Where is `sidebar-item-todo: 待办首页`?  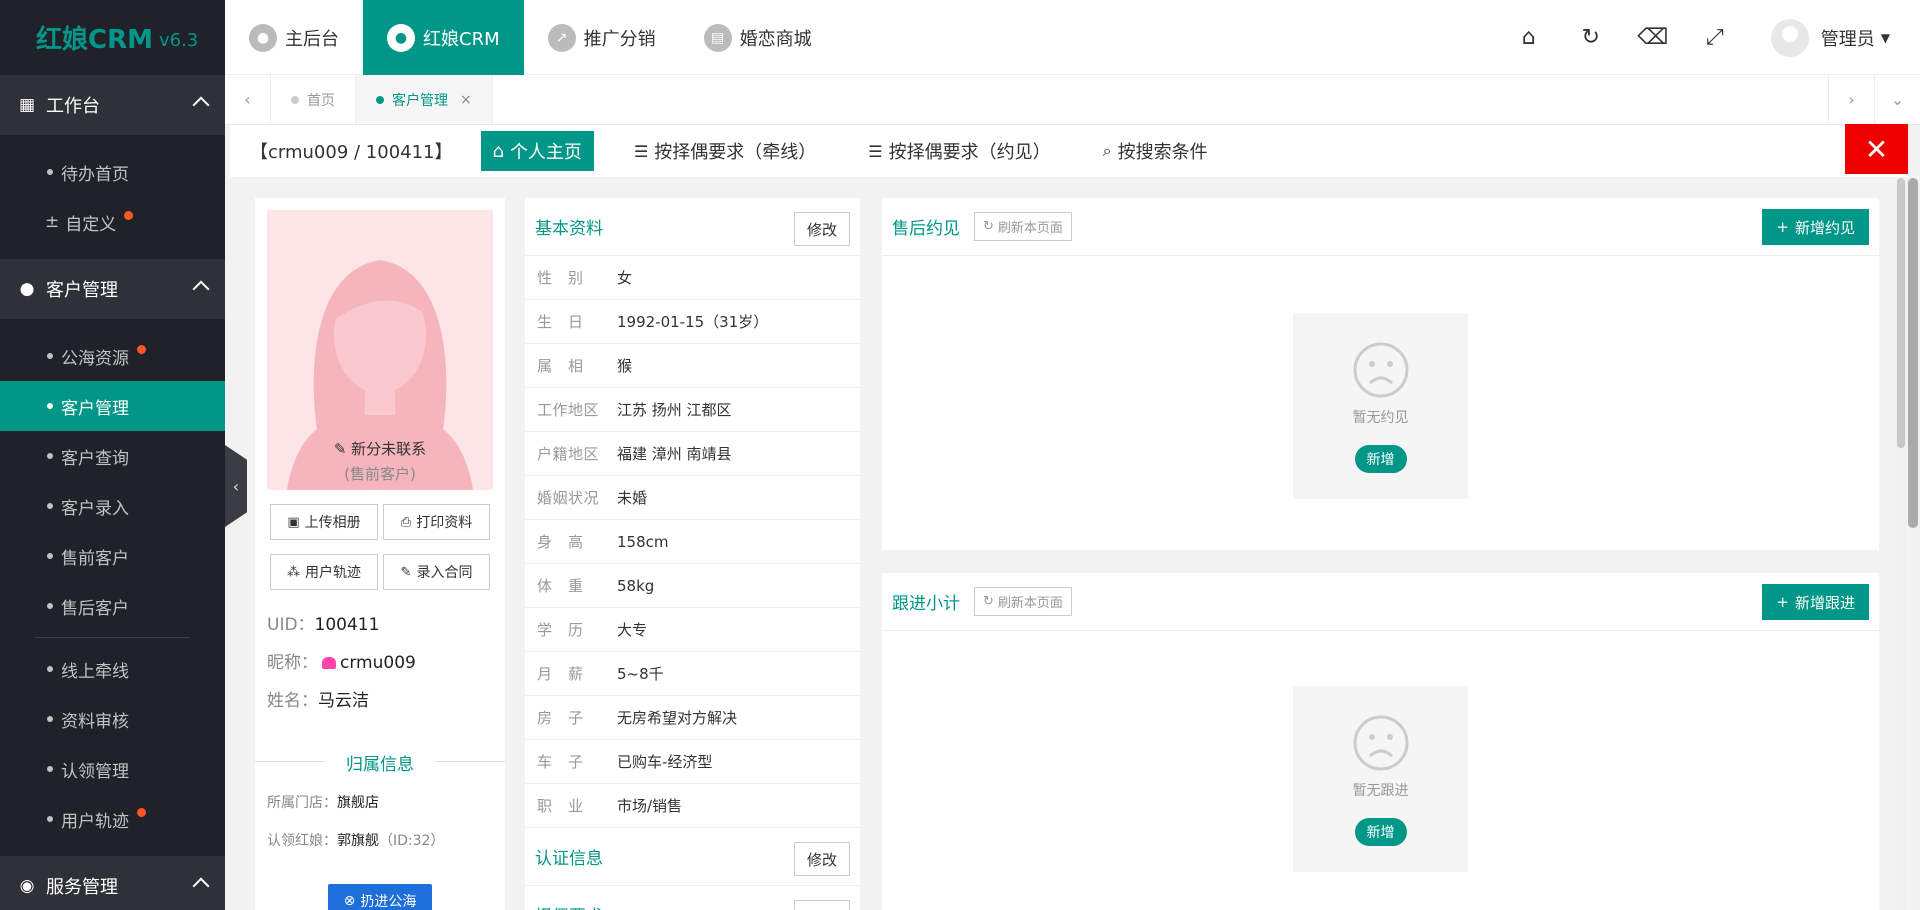 sidebar-item-todo: 待办首页 is located at coordinates (112, 172).